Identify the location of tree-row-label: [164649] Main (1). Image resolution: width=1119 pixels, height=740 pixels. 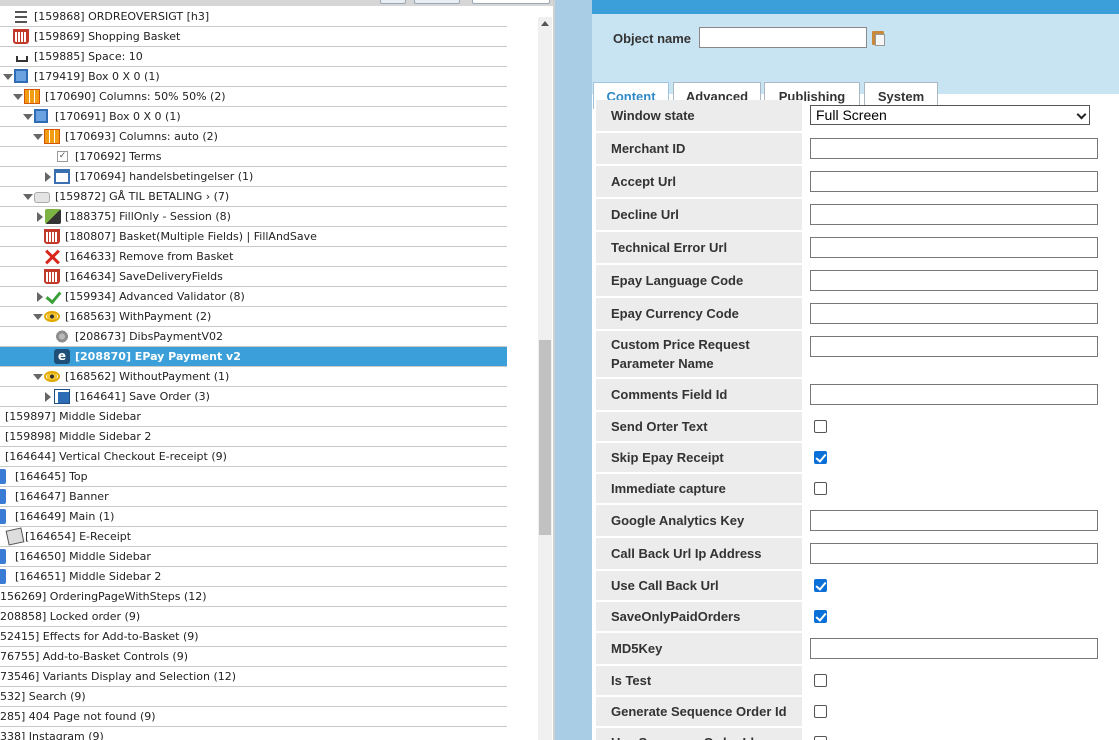
(65, 516).